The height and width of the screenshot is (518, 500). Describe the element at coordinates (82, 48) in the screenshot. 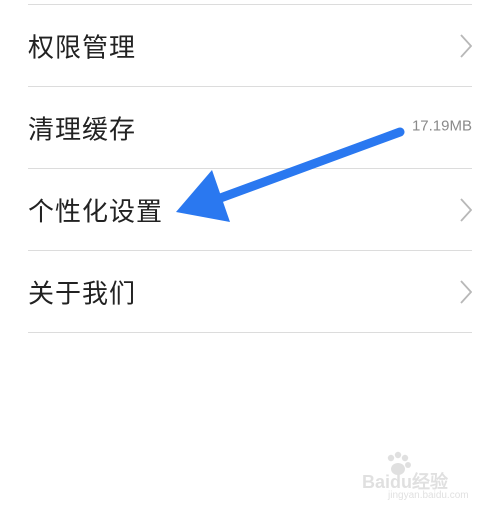

I see `settings-item-label: 权限管理` at that location.